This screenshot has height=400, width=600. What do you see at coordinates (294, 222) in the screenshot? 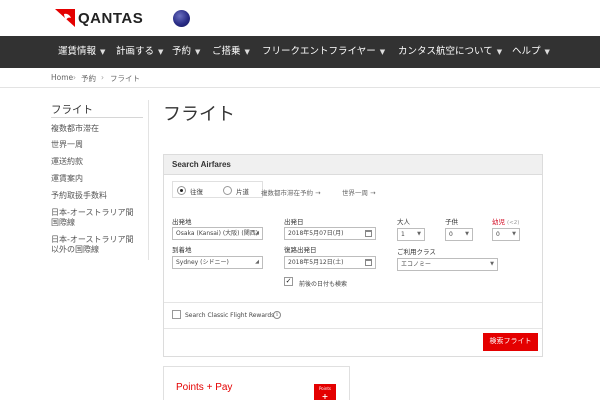
I see `depart-date-label: 出発日` at bounding box center [294, 222].